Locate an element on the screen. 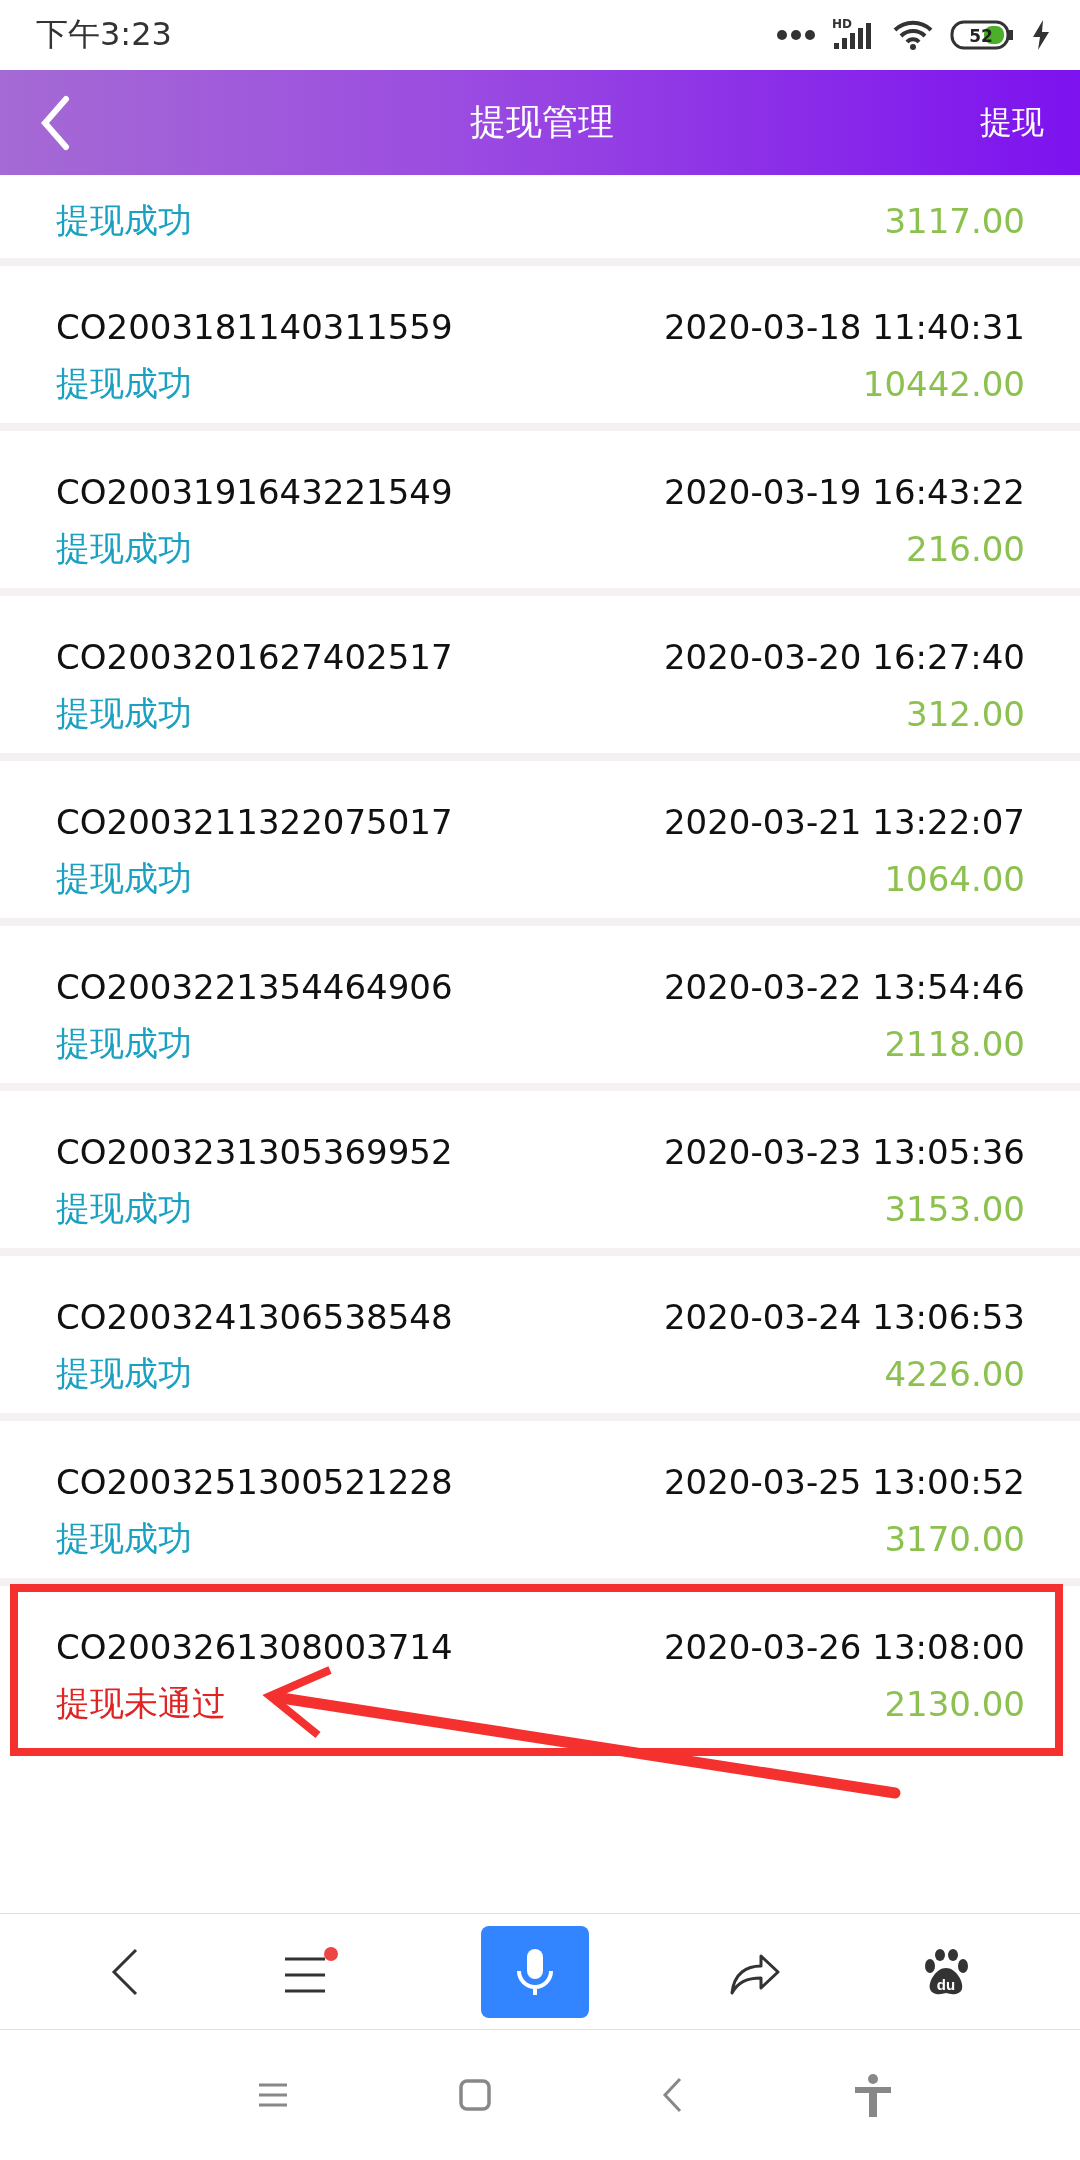 The image size is (1080, 2160). voice-search-button is located at coordinates (534, 1971).